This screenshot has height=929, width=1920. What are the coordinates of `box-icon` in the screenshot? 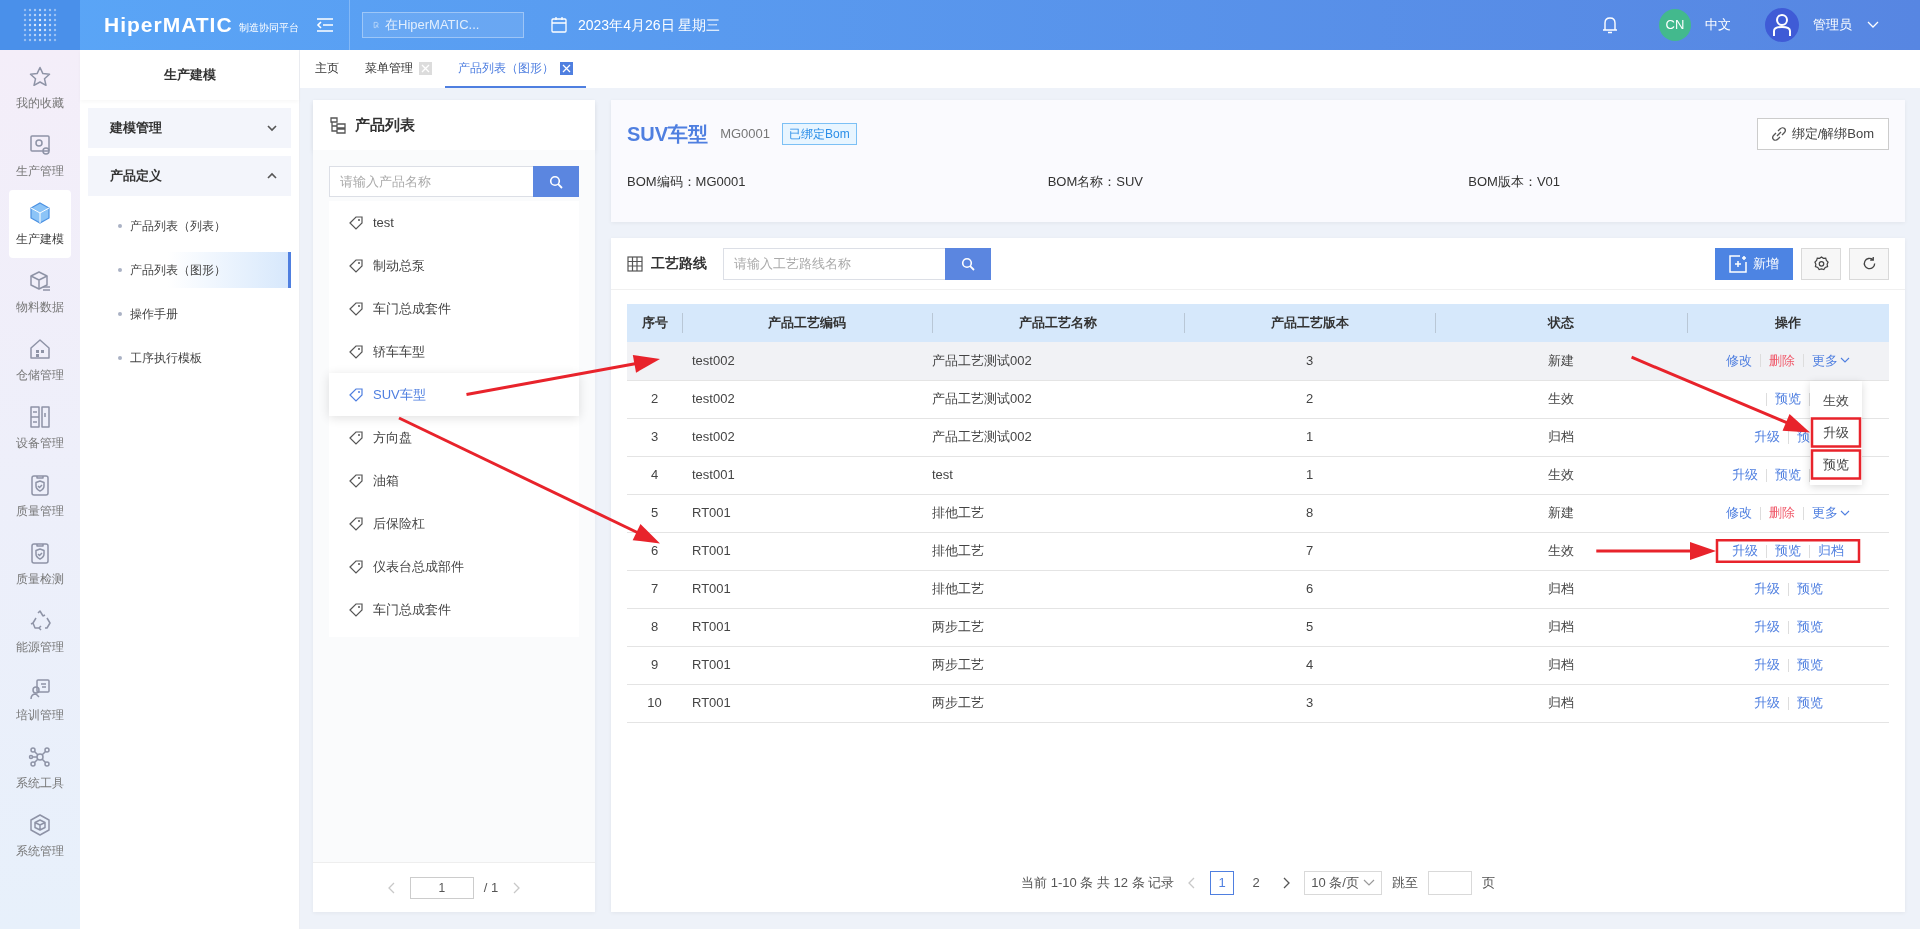 It's located at (40, 280).